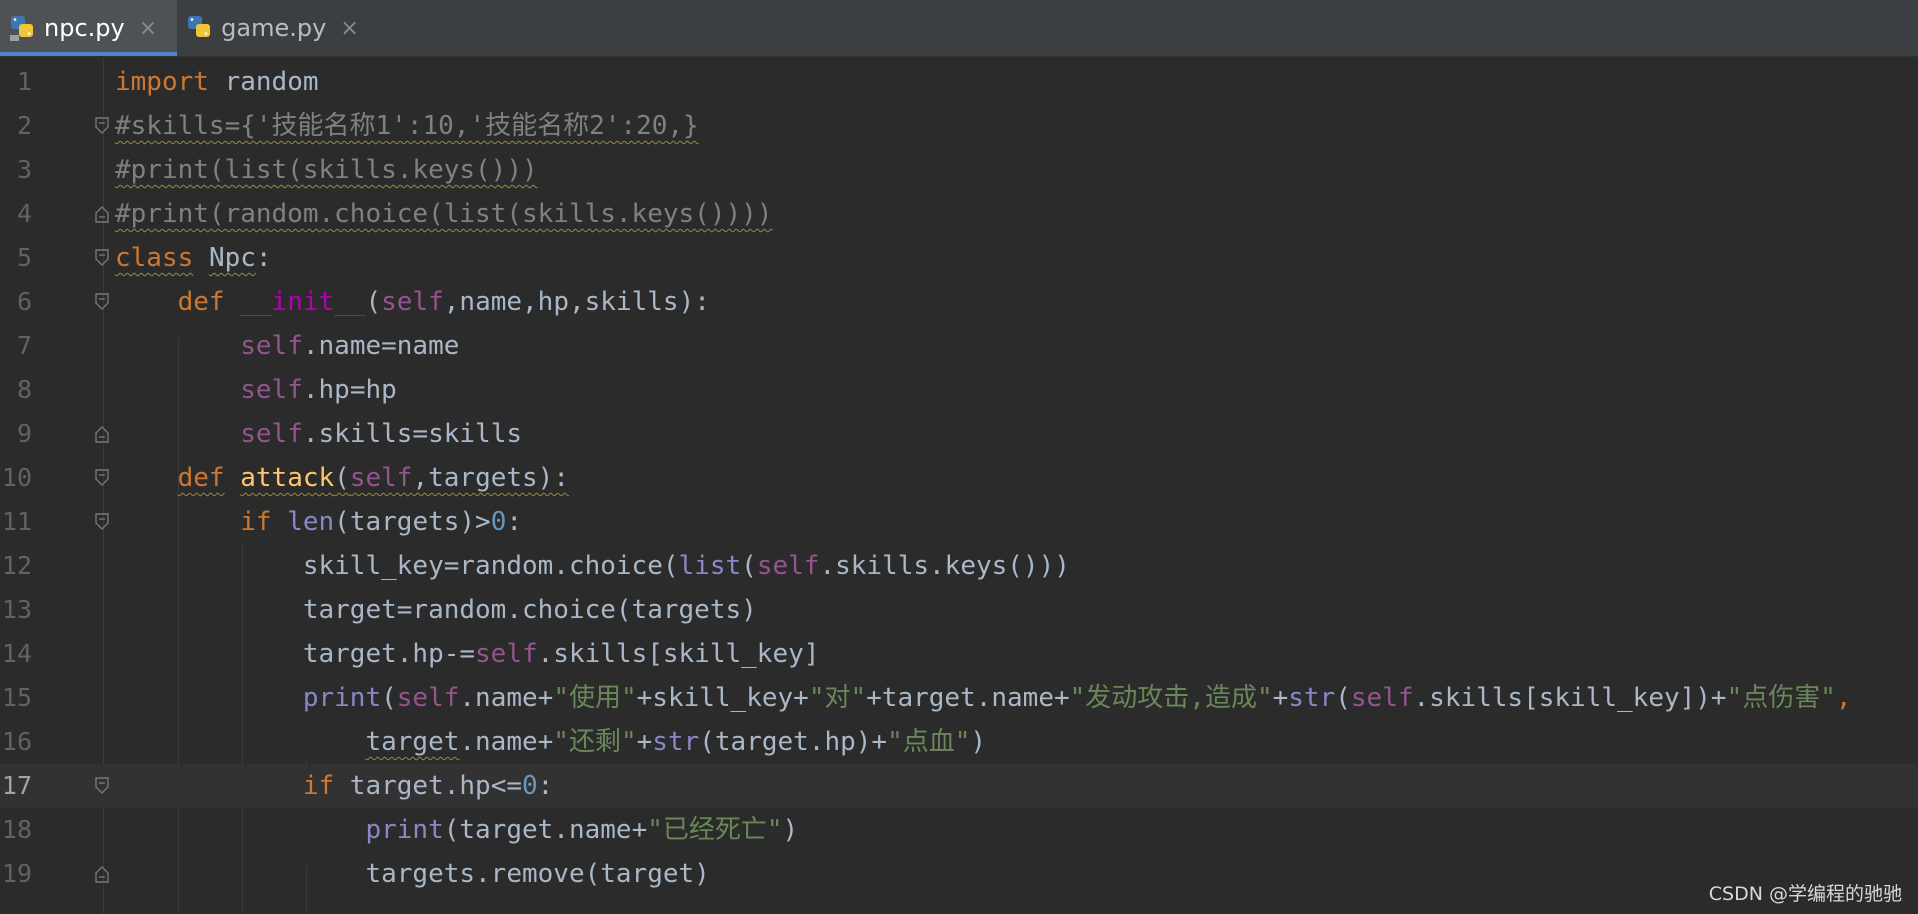  Describe the element at coordinates (1805, 894) in the screenshot. I see `watermark: CSDN @学编程的驰驰` at that location.